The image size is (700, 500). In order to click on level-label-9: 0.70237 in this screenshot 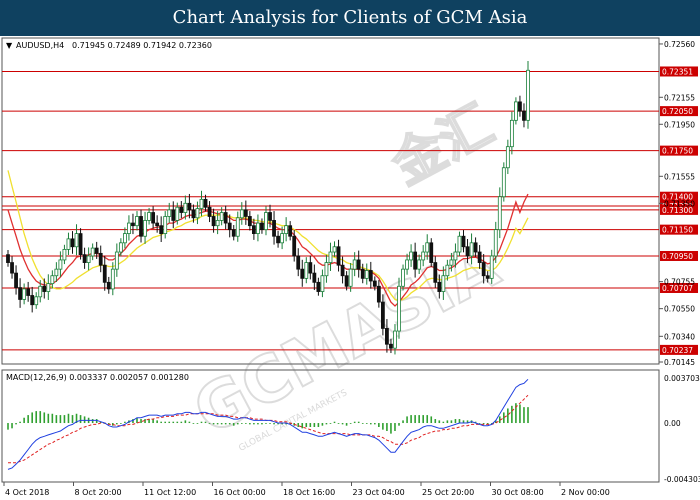, I will do `click(677, 350)`.